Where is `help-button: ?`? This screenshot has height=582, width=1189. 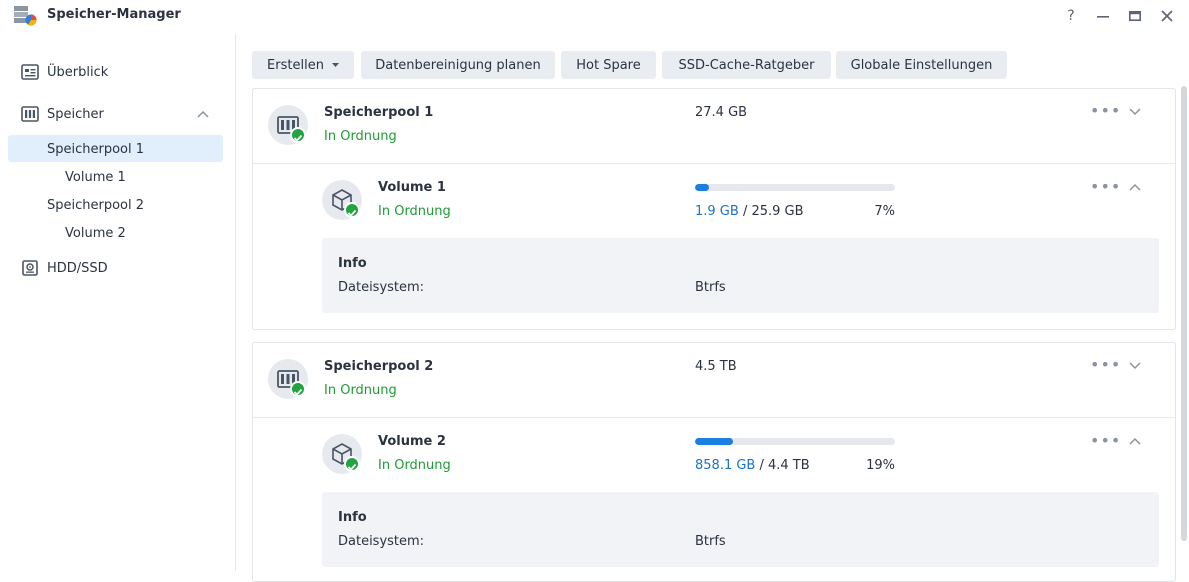 help-button: ? is located at coordinates (1071, 16).